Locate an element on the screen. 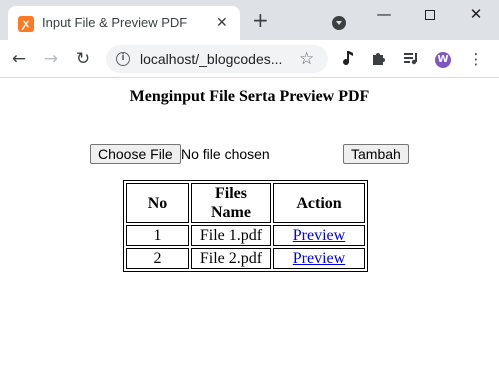 Image resolution: width=499 pixels, height=366 pixels. address-bar: i localhost/_blogcodes... ☆ is located at coordinates (217, 59).